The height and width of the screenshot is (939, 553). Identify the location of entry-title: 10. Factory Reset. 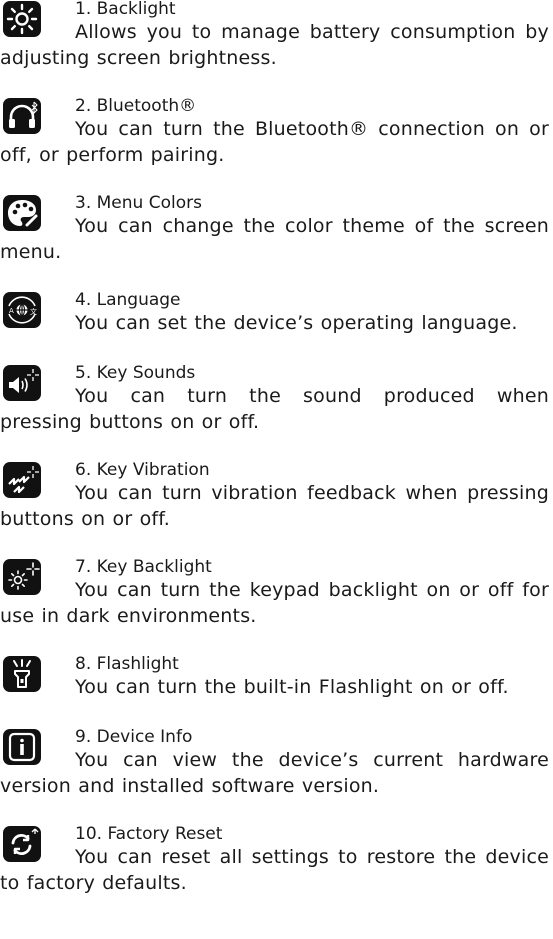
(149, 834).